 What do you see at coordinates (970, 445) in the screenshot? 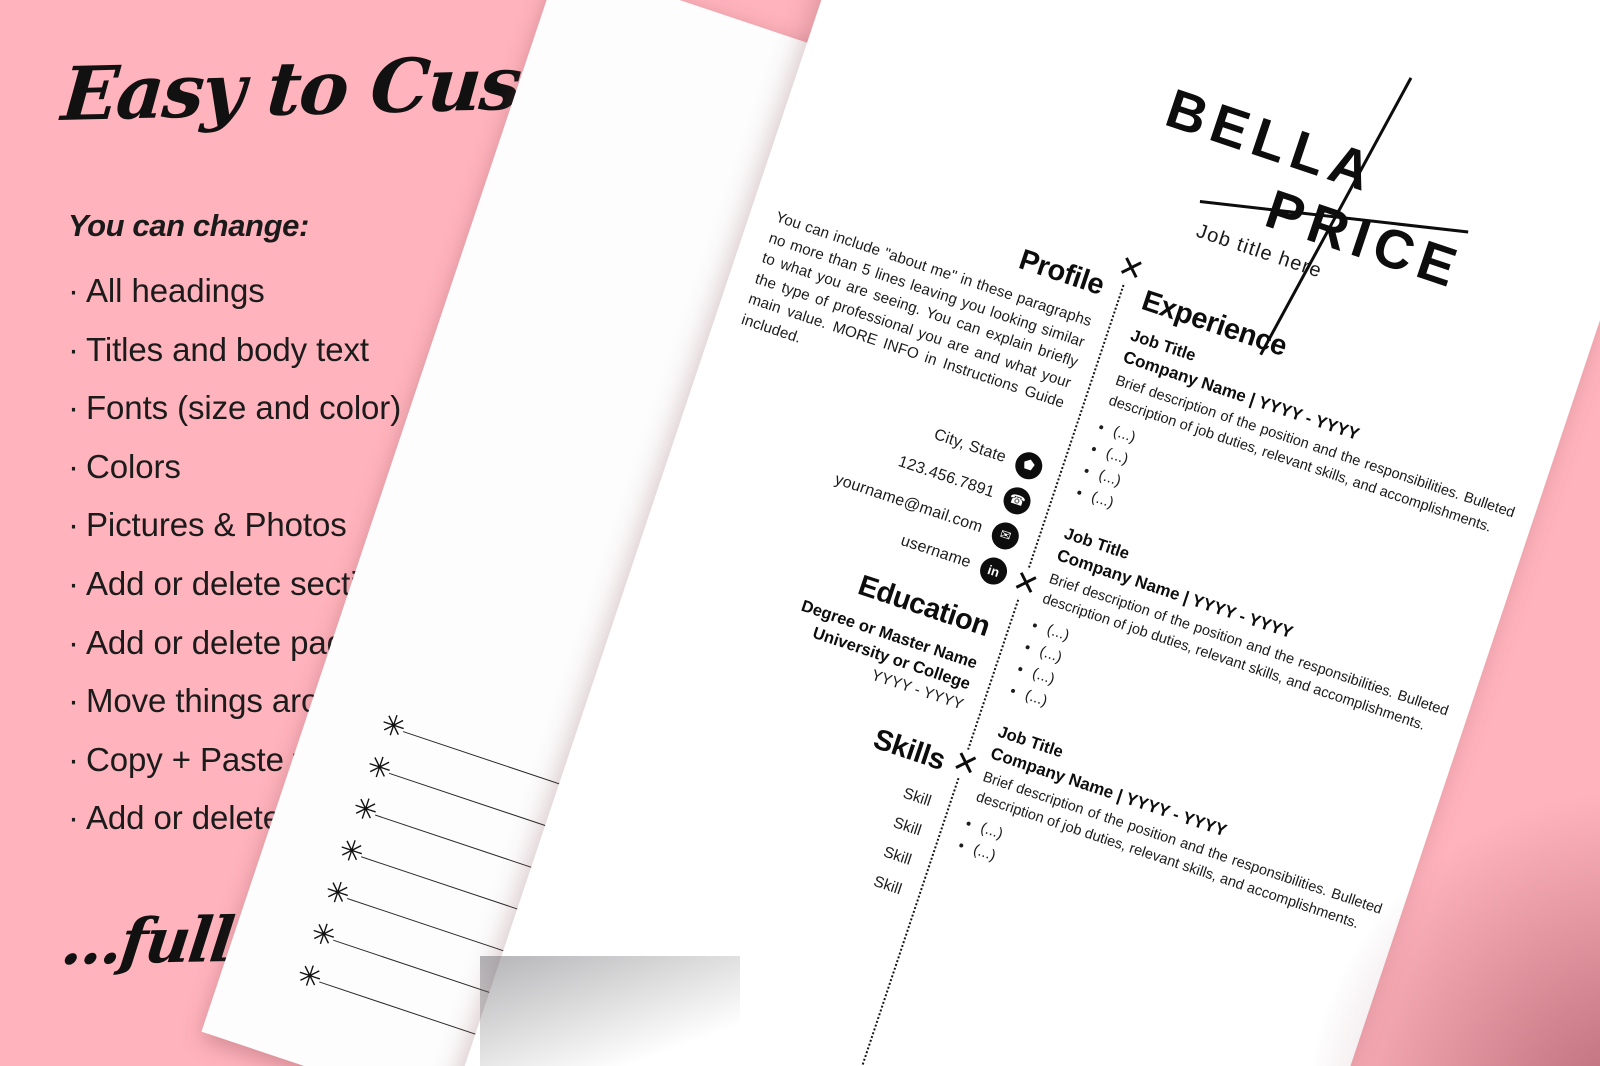
I see `contact-text: City, State` at bounding box center [970, 445].